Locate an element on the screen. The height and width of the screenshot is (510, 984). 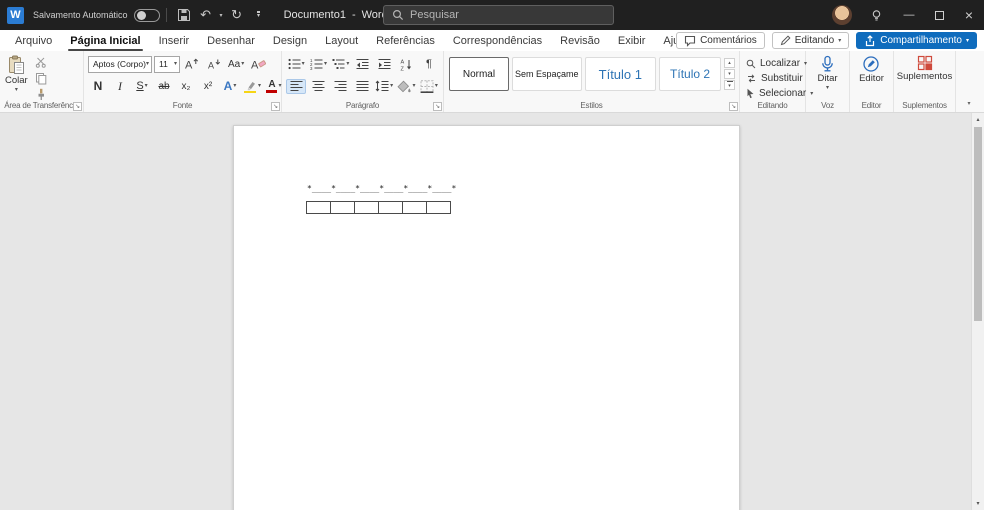
minimize-button: — is located at coordinates (909, 15).